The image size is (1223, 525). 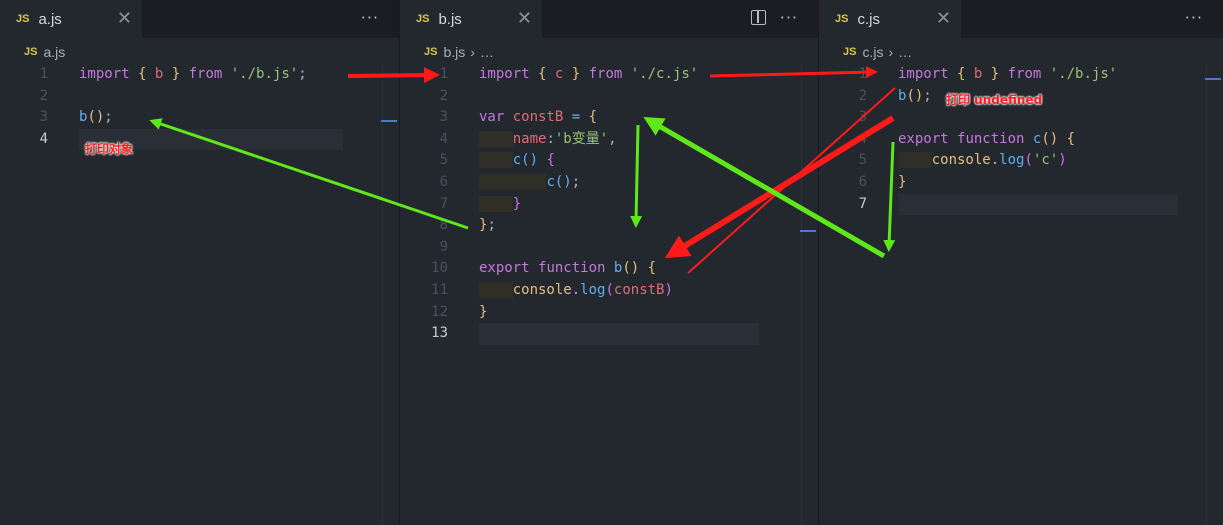 What do you see at coordinates (443, 225) in the screenshot?
I see `line-number: 8` at bounding box center [443, 225].